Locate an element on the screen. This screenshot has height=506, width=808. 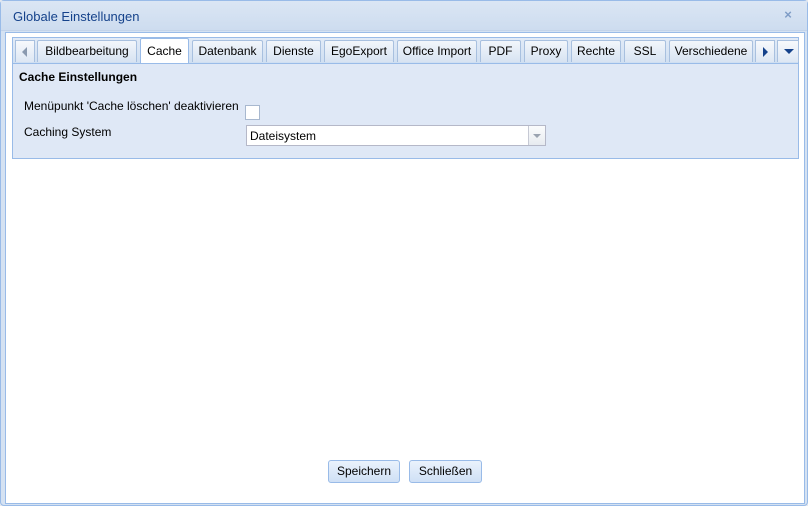
tab-pdf: PDF is located at coordinates (500, 51).